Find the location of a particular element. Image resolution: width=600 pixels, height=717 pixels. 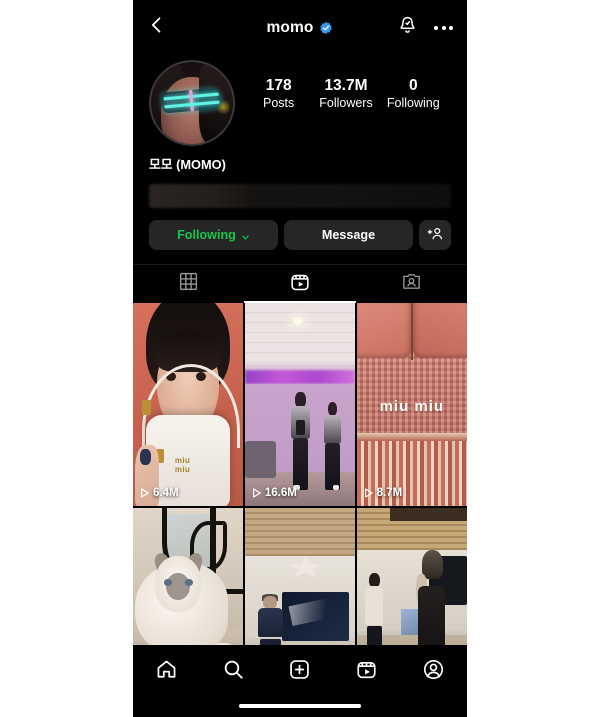

post-tile: 16.6M is located at coordinates (300, 404).